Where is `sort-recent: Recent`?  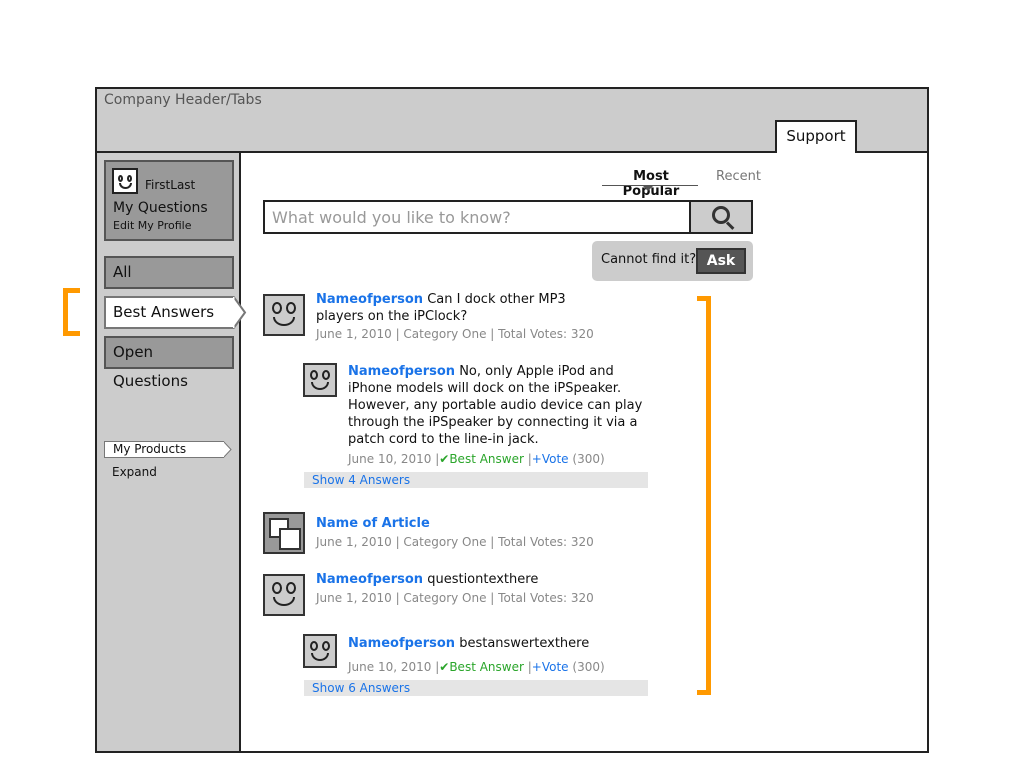
sort-recent: Recent is located at coordinates (738, 176).